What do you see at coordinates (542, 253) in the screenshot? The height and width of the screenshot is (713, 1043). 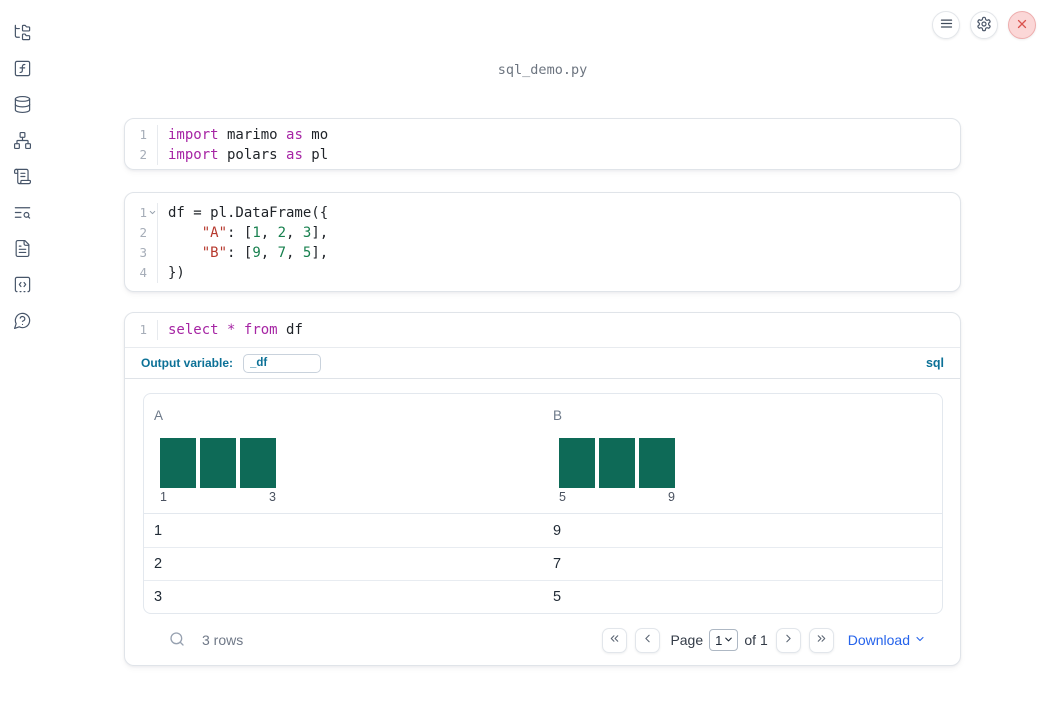 I see `code-line: 3 "B": [9, 7, 5],` at bounding box center [542, 253].